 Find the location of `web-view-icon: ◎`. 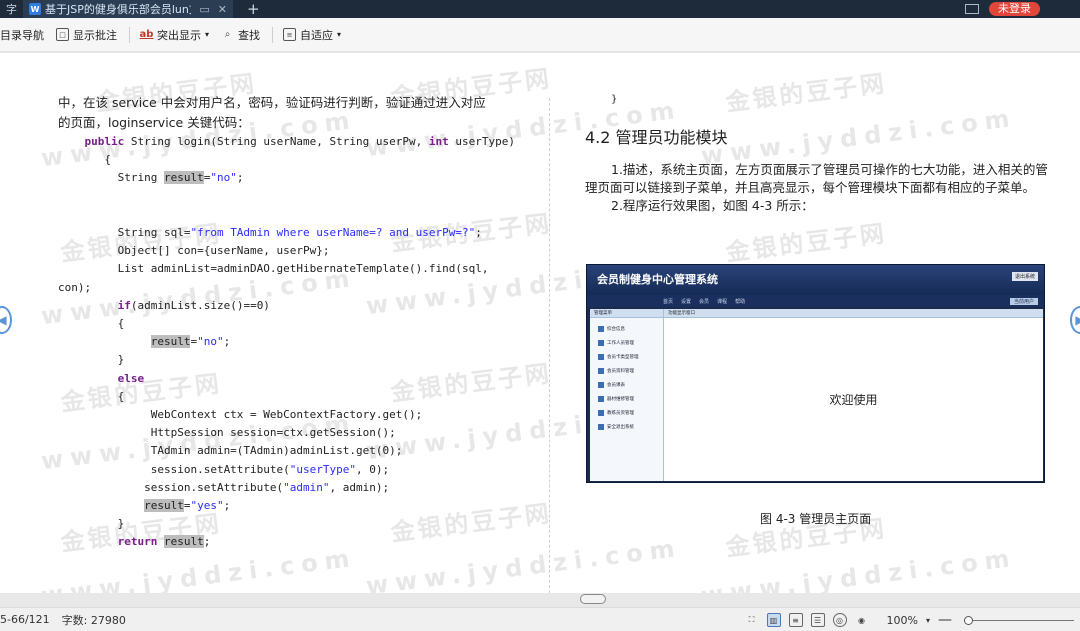

web-view-icon: ◎ is located at coordinates (839, 620).